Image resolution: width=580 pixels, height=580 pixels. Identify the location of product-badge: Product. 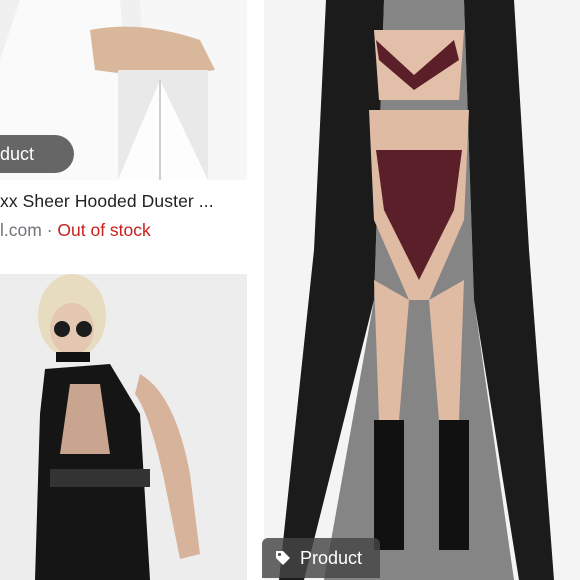
(321, 558).